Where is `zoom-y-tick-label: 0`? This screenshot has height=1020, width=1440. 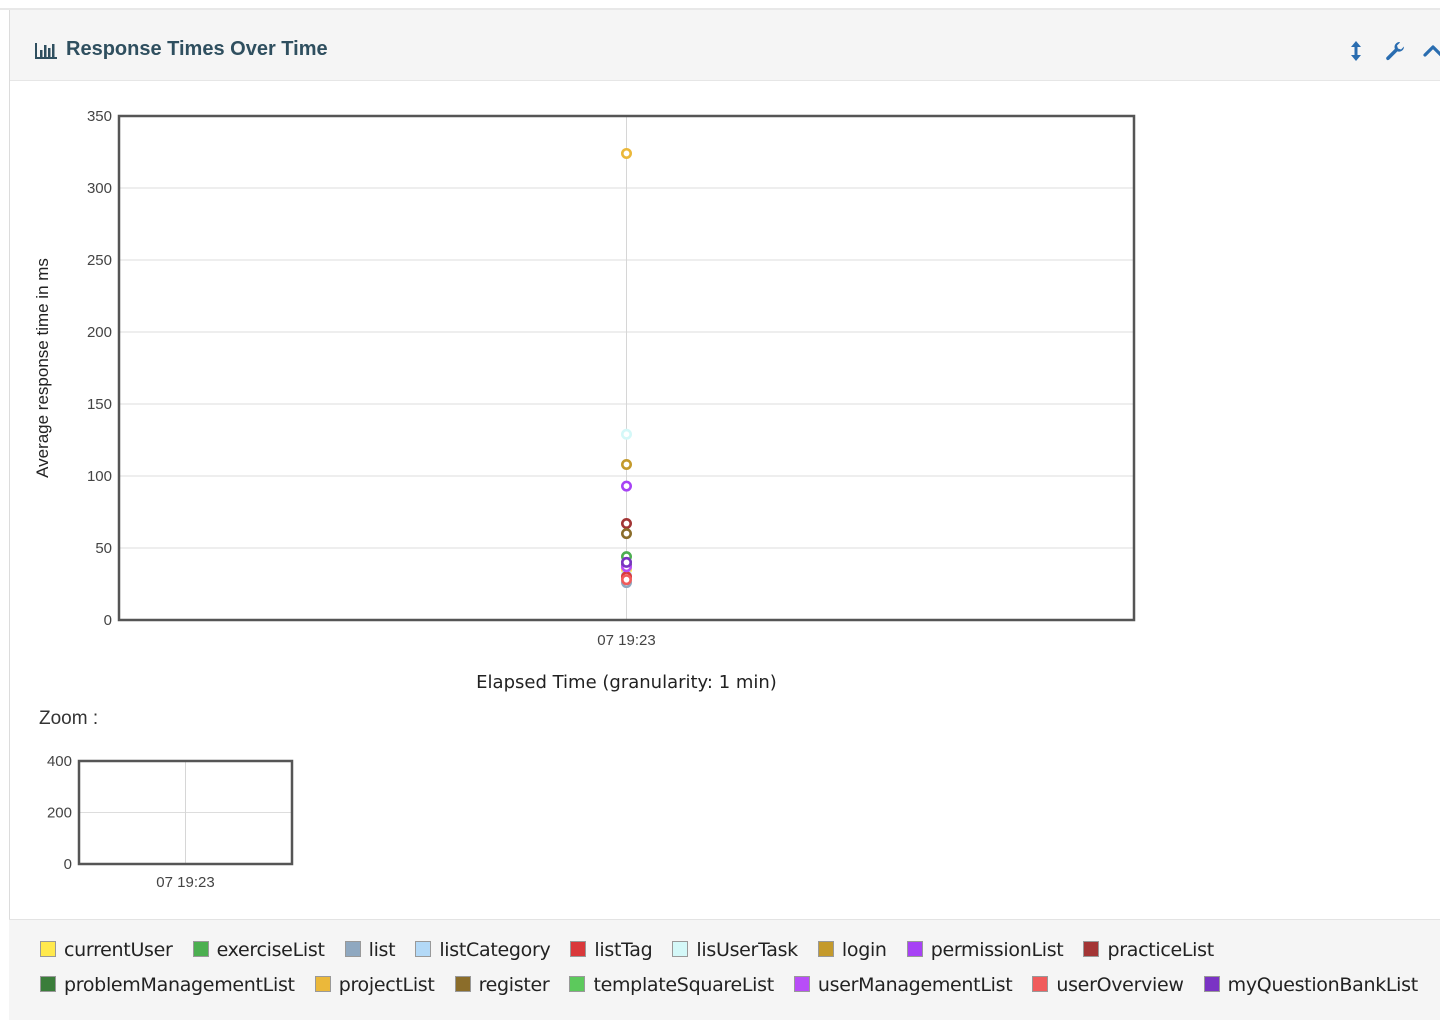
zoom-y-tick-label: 0 is located at coordinates (68, 864).